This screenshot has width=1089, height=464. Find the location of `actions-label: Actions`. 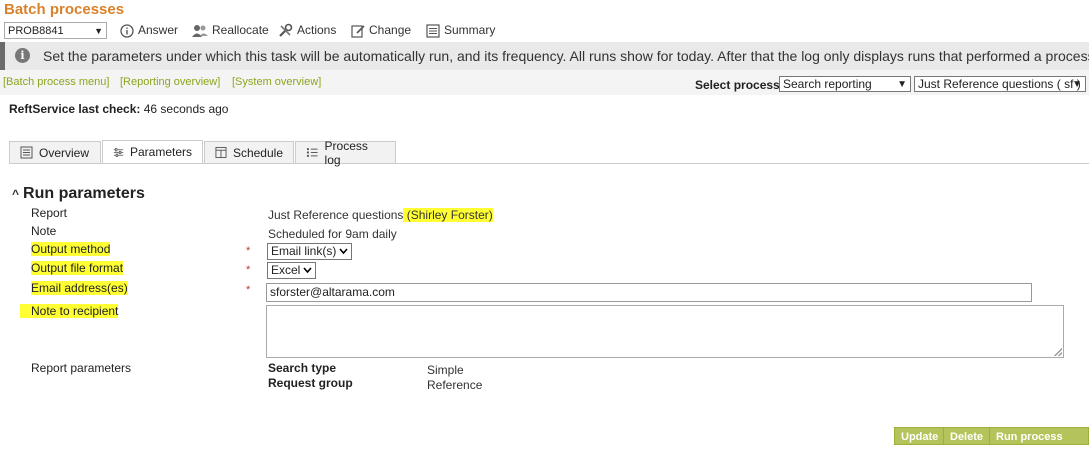

actions-label: Actions is located at coordinates (317, 30).